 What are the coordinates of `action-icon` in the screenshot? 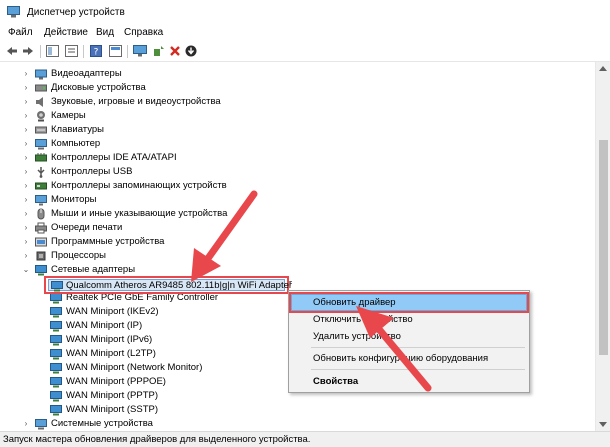 It's located at (115, 51).